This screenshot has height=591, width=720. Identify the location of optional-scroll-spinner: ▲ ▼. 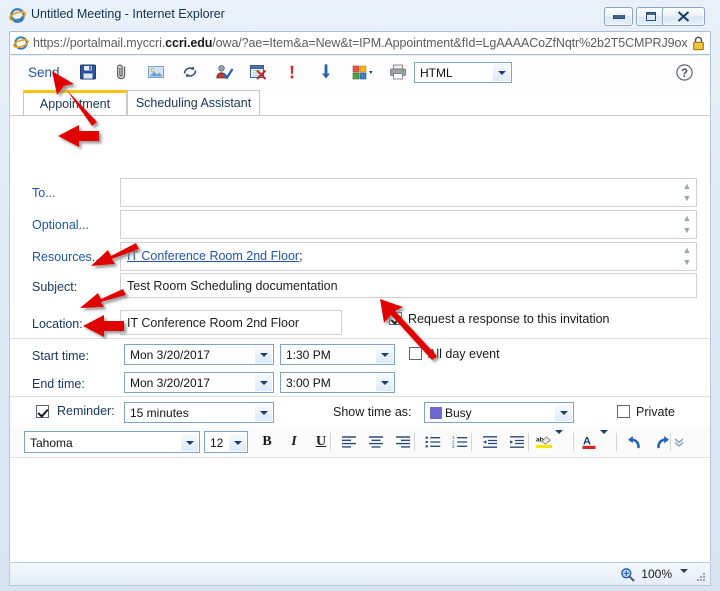
(687, 224).